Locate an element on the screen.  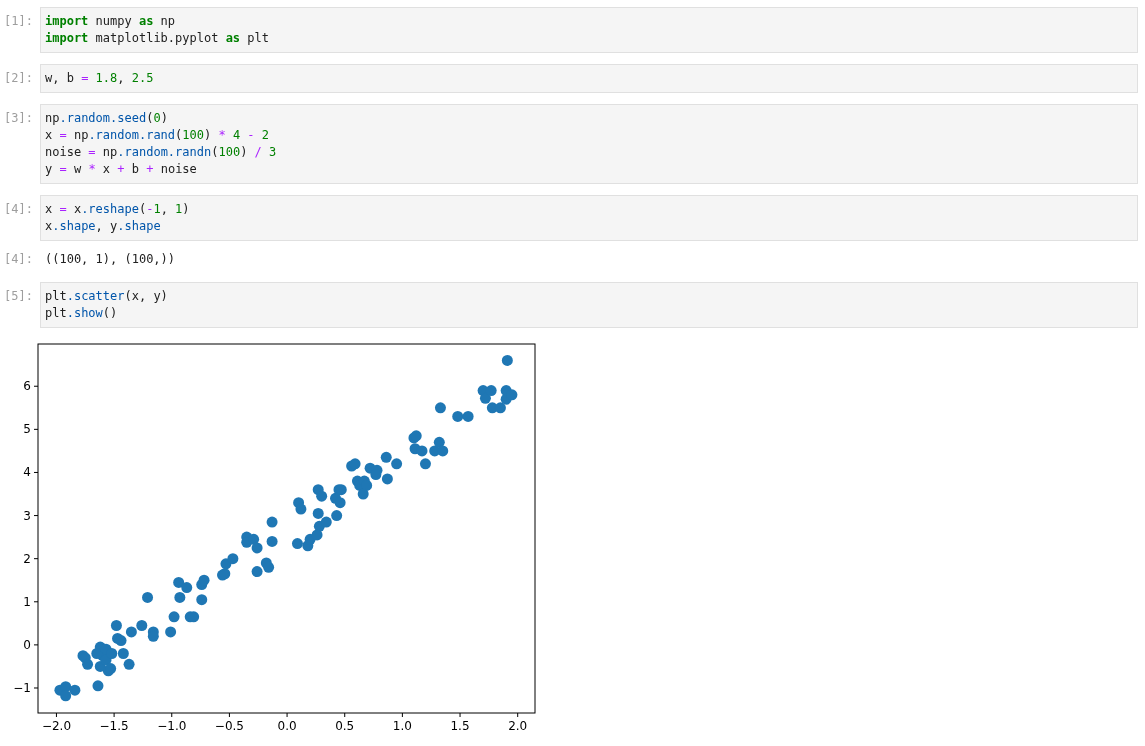
cell-prompt: [2]: is located at coordinates (18, 78).